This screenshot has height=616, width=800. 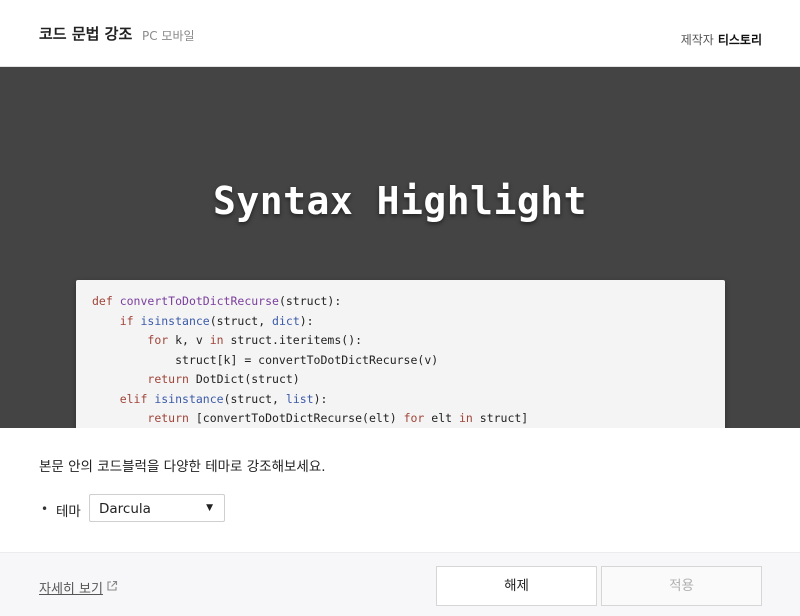 What do you see at coordinates (130, 320) in the screenshot?
I see `code-token: if` at bounding box center [130, 320].